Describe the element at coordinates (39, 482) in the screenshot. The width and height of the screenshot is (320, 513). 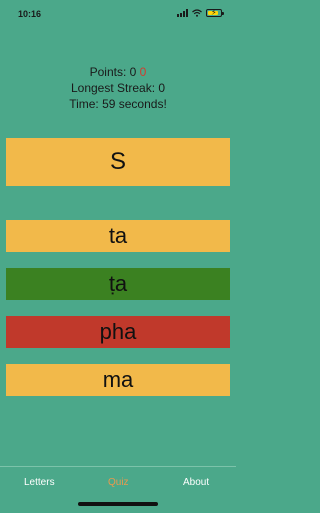
I see `tab-letters: Letters` at that location.